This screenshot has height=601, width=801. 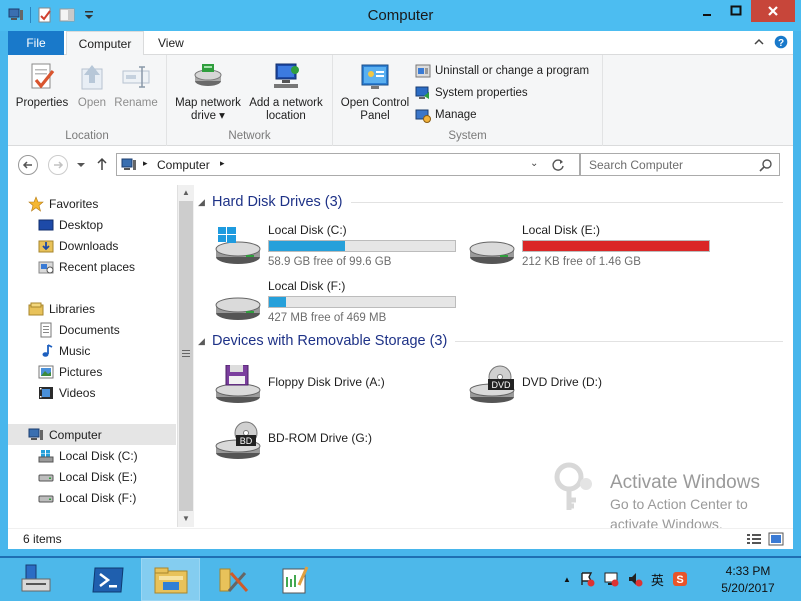 I want to click on refresh-icon, so click(x=558, y=165).